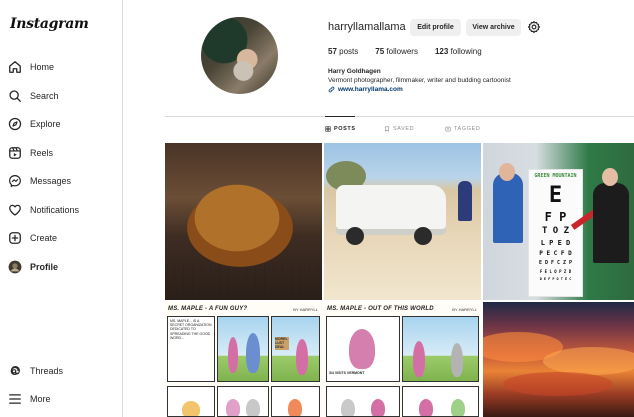 The height and width of the screenshot is (417, 634). Describe the element at coordinates (15, 67) in the screenshot. I see `home-icon` at that location.